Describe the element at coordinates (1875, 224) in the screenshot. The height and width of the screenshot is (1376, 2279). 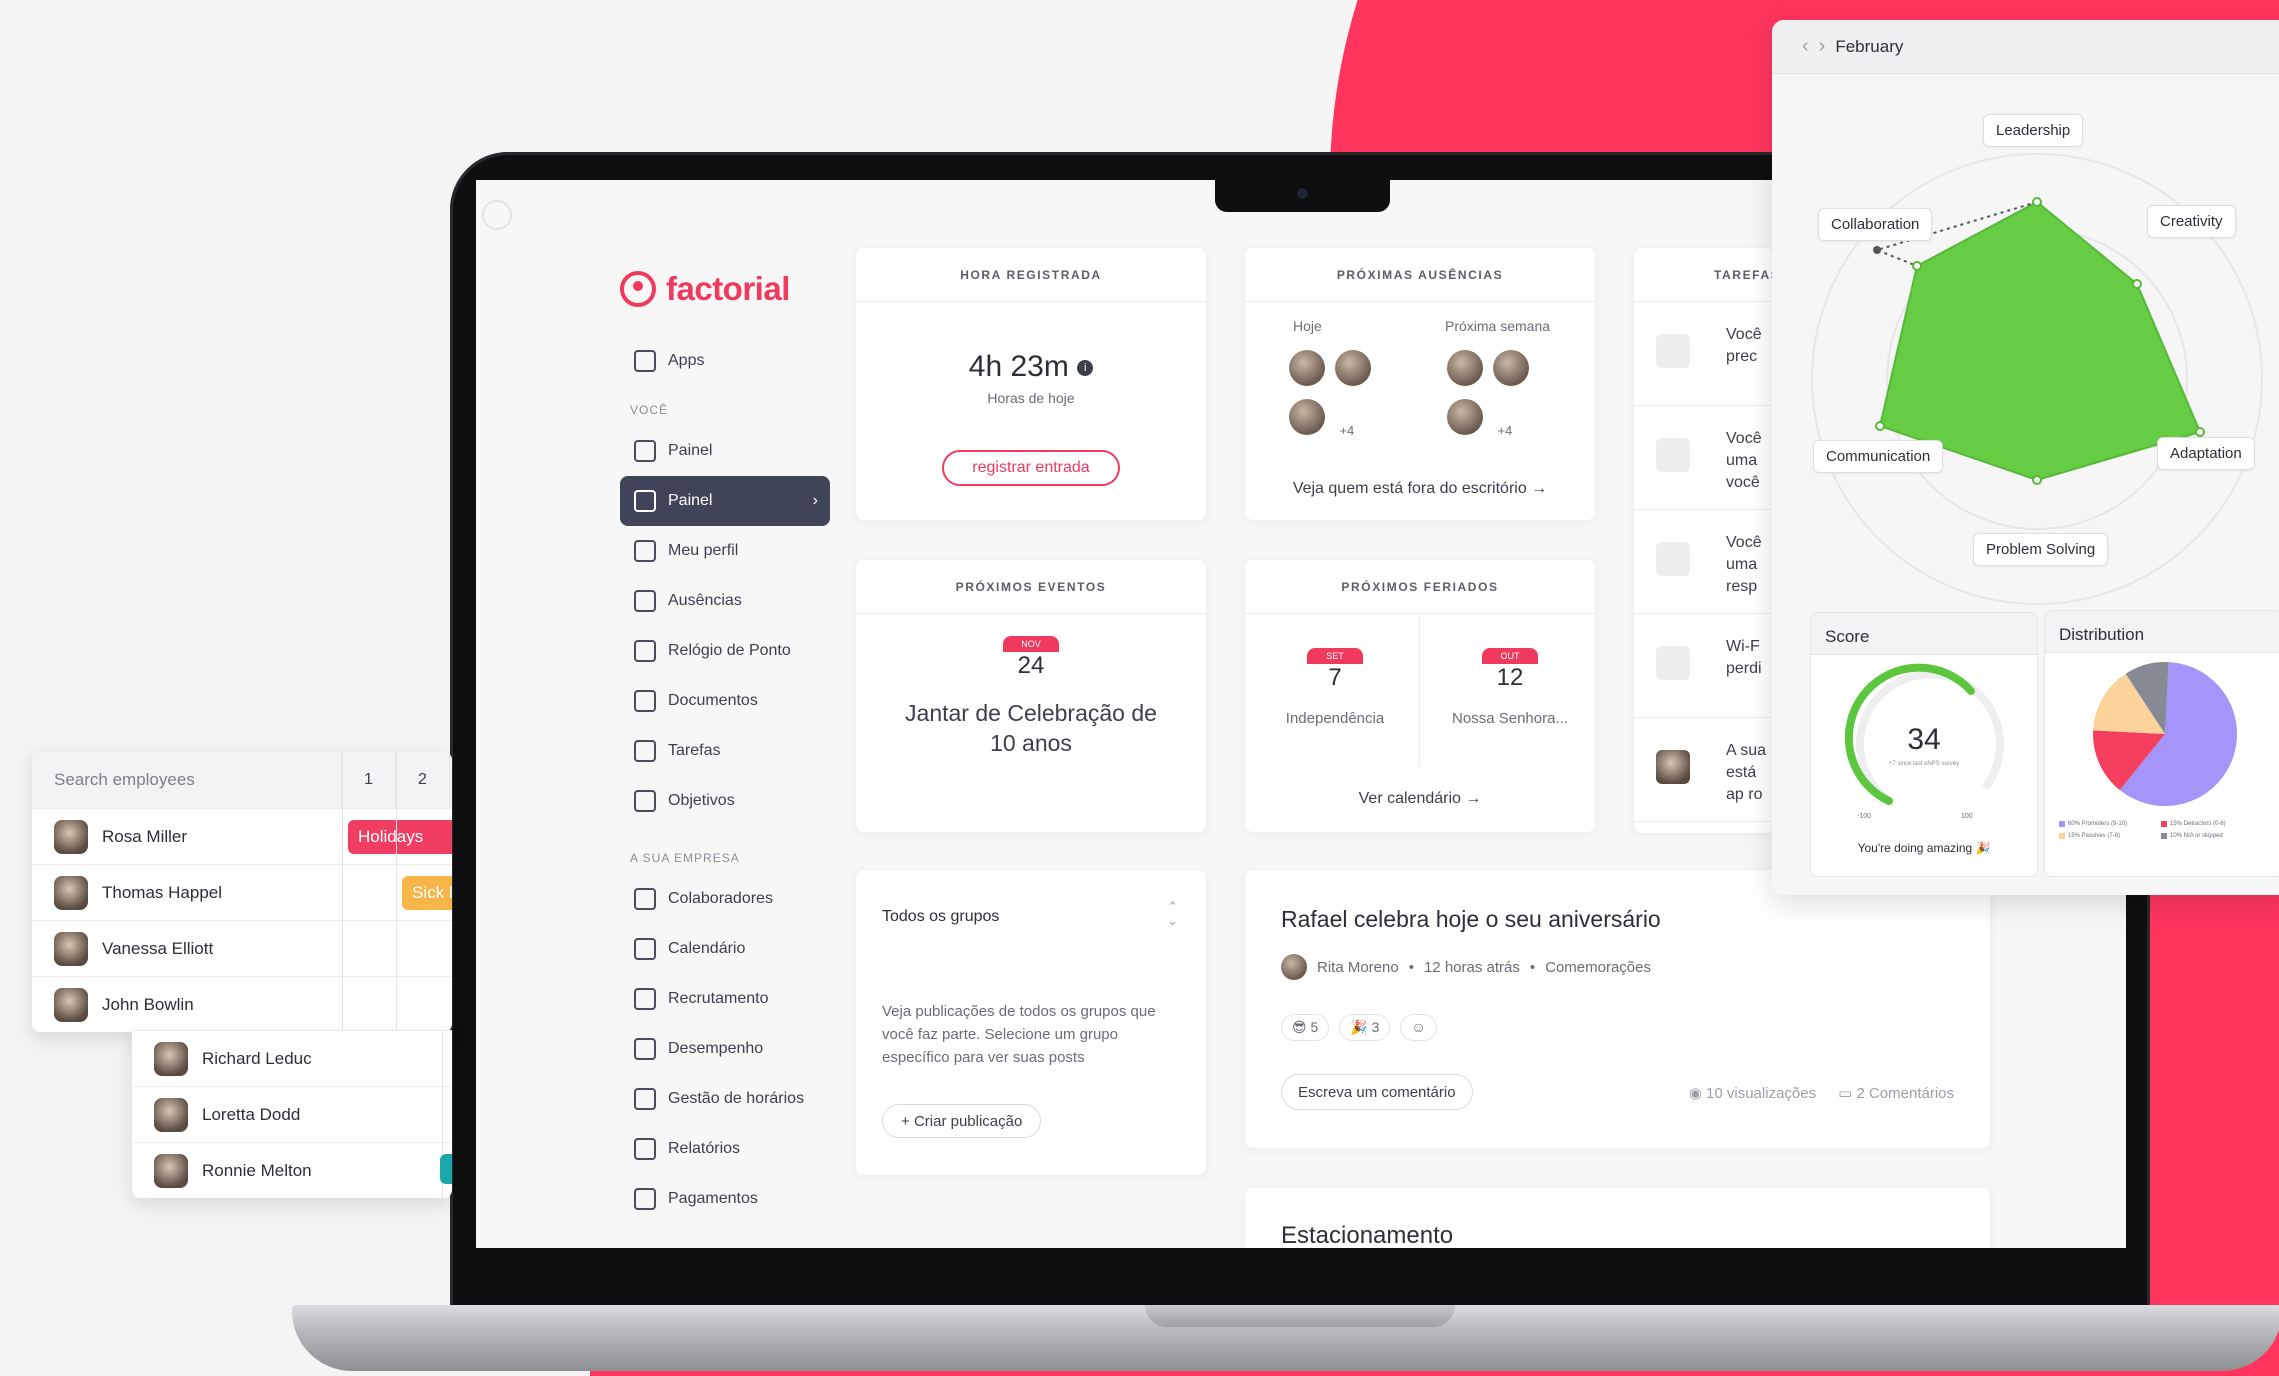
I see `radar-label-collaboration: Collaboration` at that location.